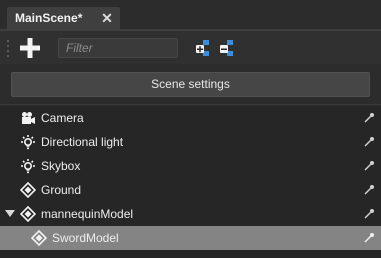  I want to click on collapse-all-icon, so click(227, 48).